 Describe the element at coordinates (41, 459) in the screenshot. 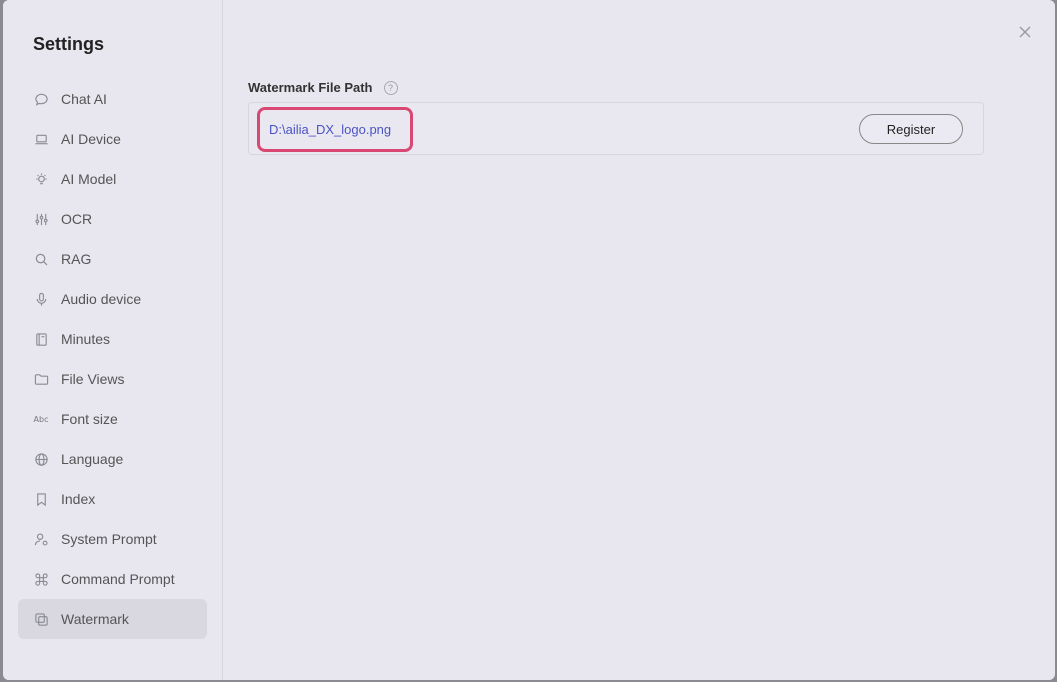

I see `globe-icon` at that location.